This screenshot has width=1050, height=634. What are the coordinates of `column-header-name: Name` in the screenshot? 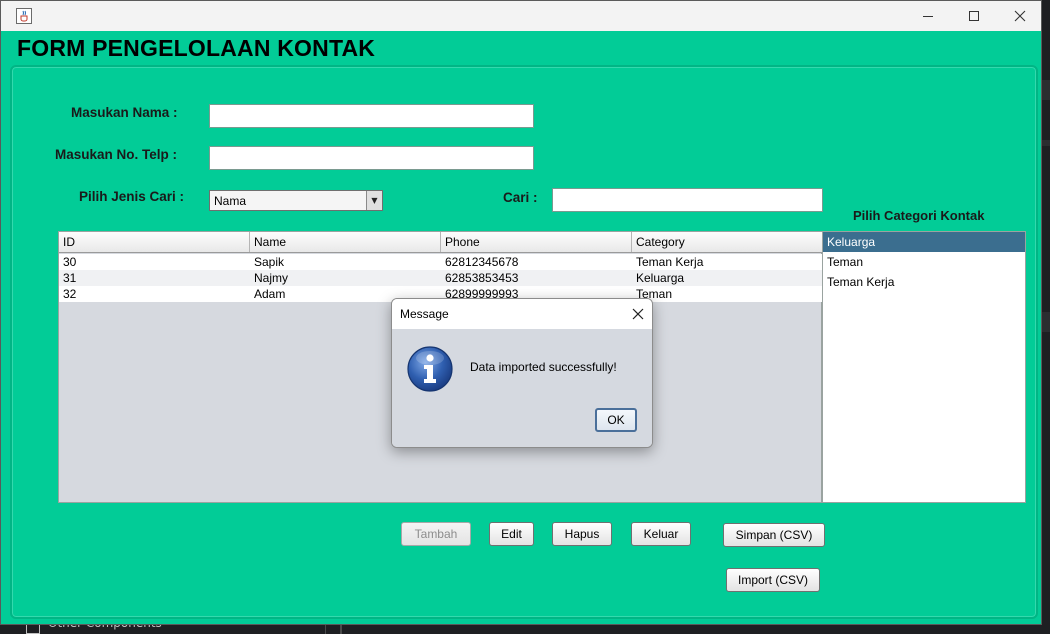 It's located at (345, 242).